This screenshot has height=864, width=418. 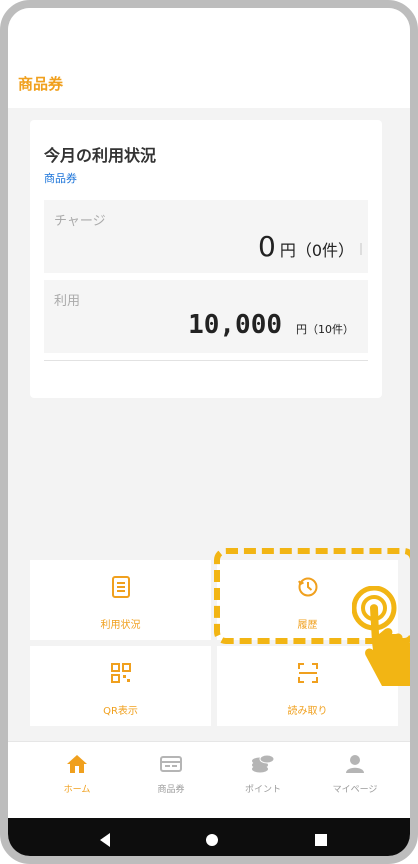 What do you see at coordinates (212, 840) in the screenshot?
I see `home-circle-icon` at bounding box center [212, 840].